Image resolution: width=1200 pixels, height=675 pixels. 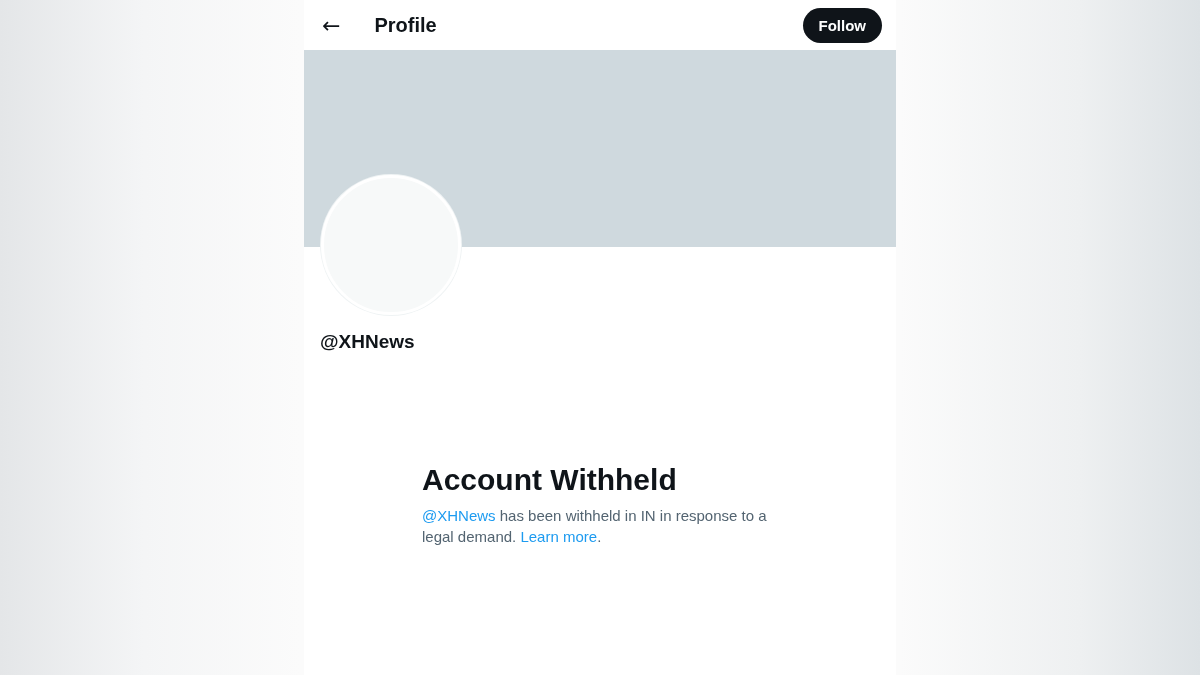 What do you see at coordinates (406, 25) in the screenshot?
I see `page-title: Profile` at bounding box center [406, 25].